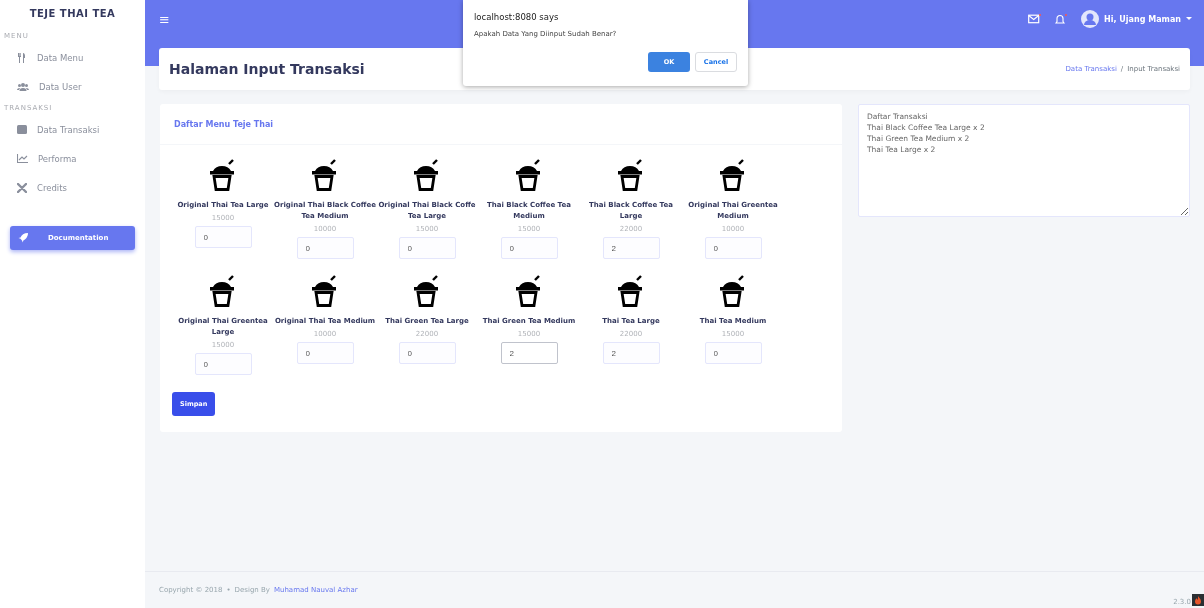 Image resolution: width=1204 pixels, height=608 pixels. What do you see at coordinates (224, 124) in the screenshot?
I see `card-title: Daftar Menu Teje Thai` at bounding box center [224, 124].